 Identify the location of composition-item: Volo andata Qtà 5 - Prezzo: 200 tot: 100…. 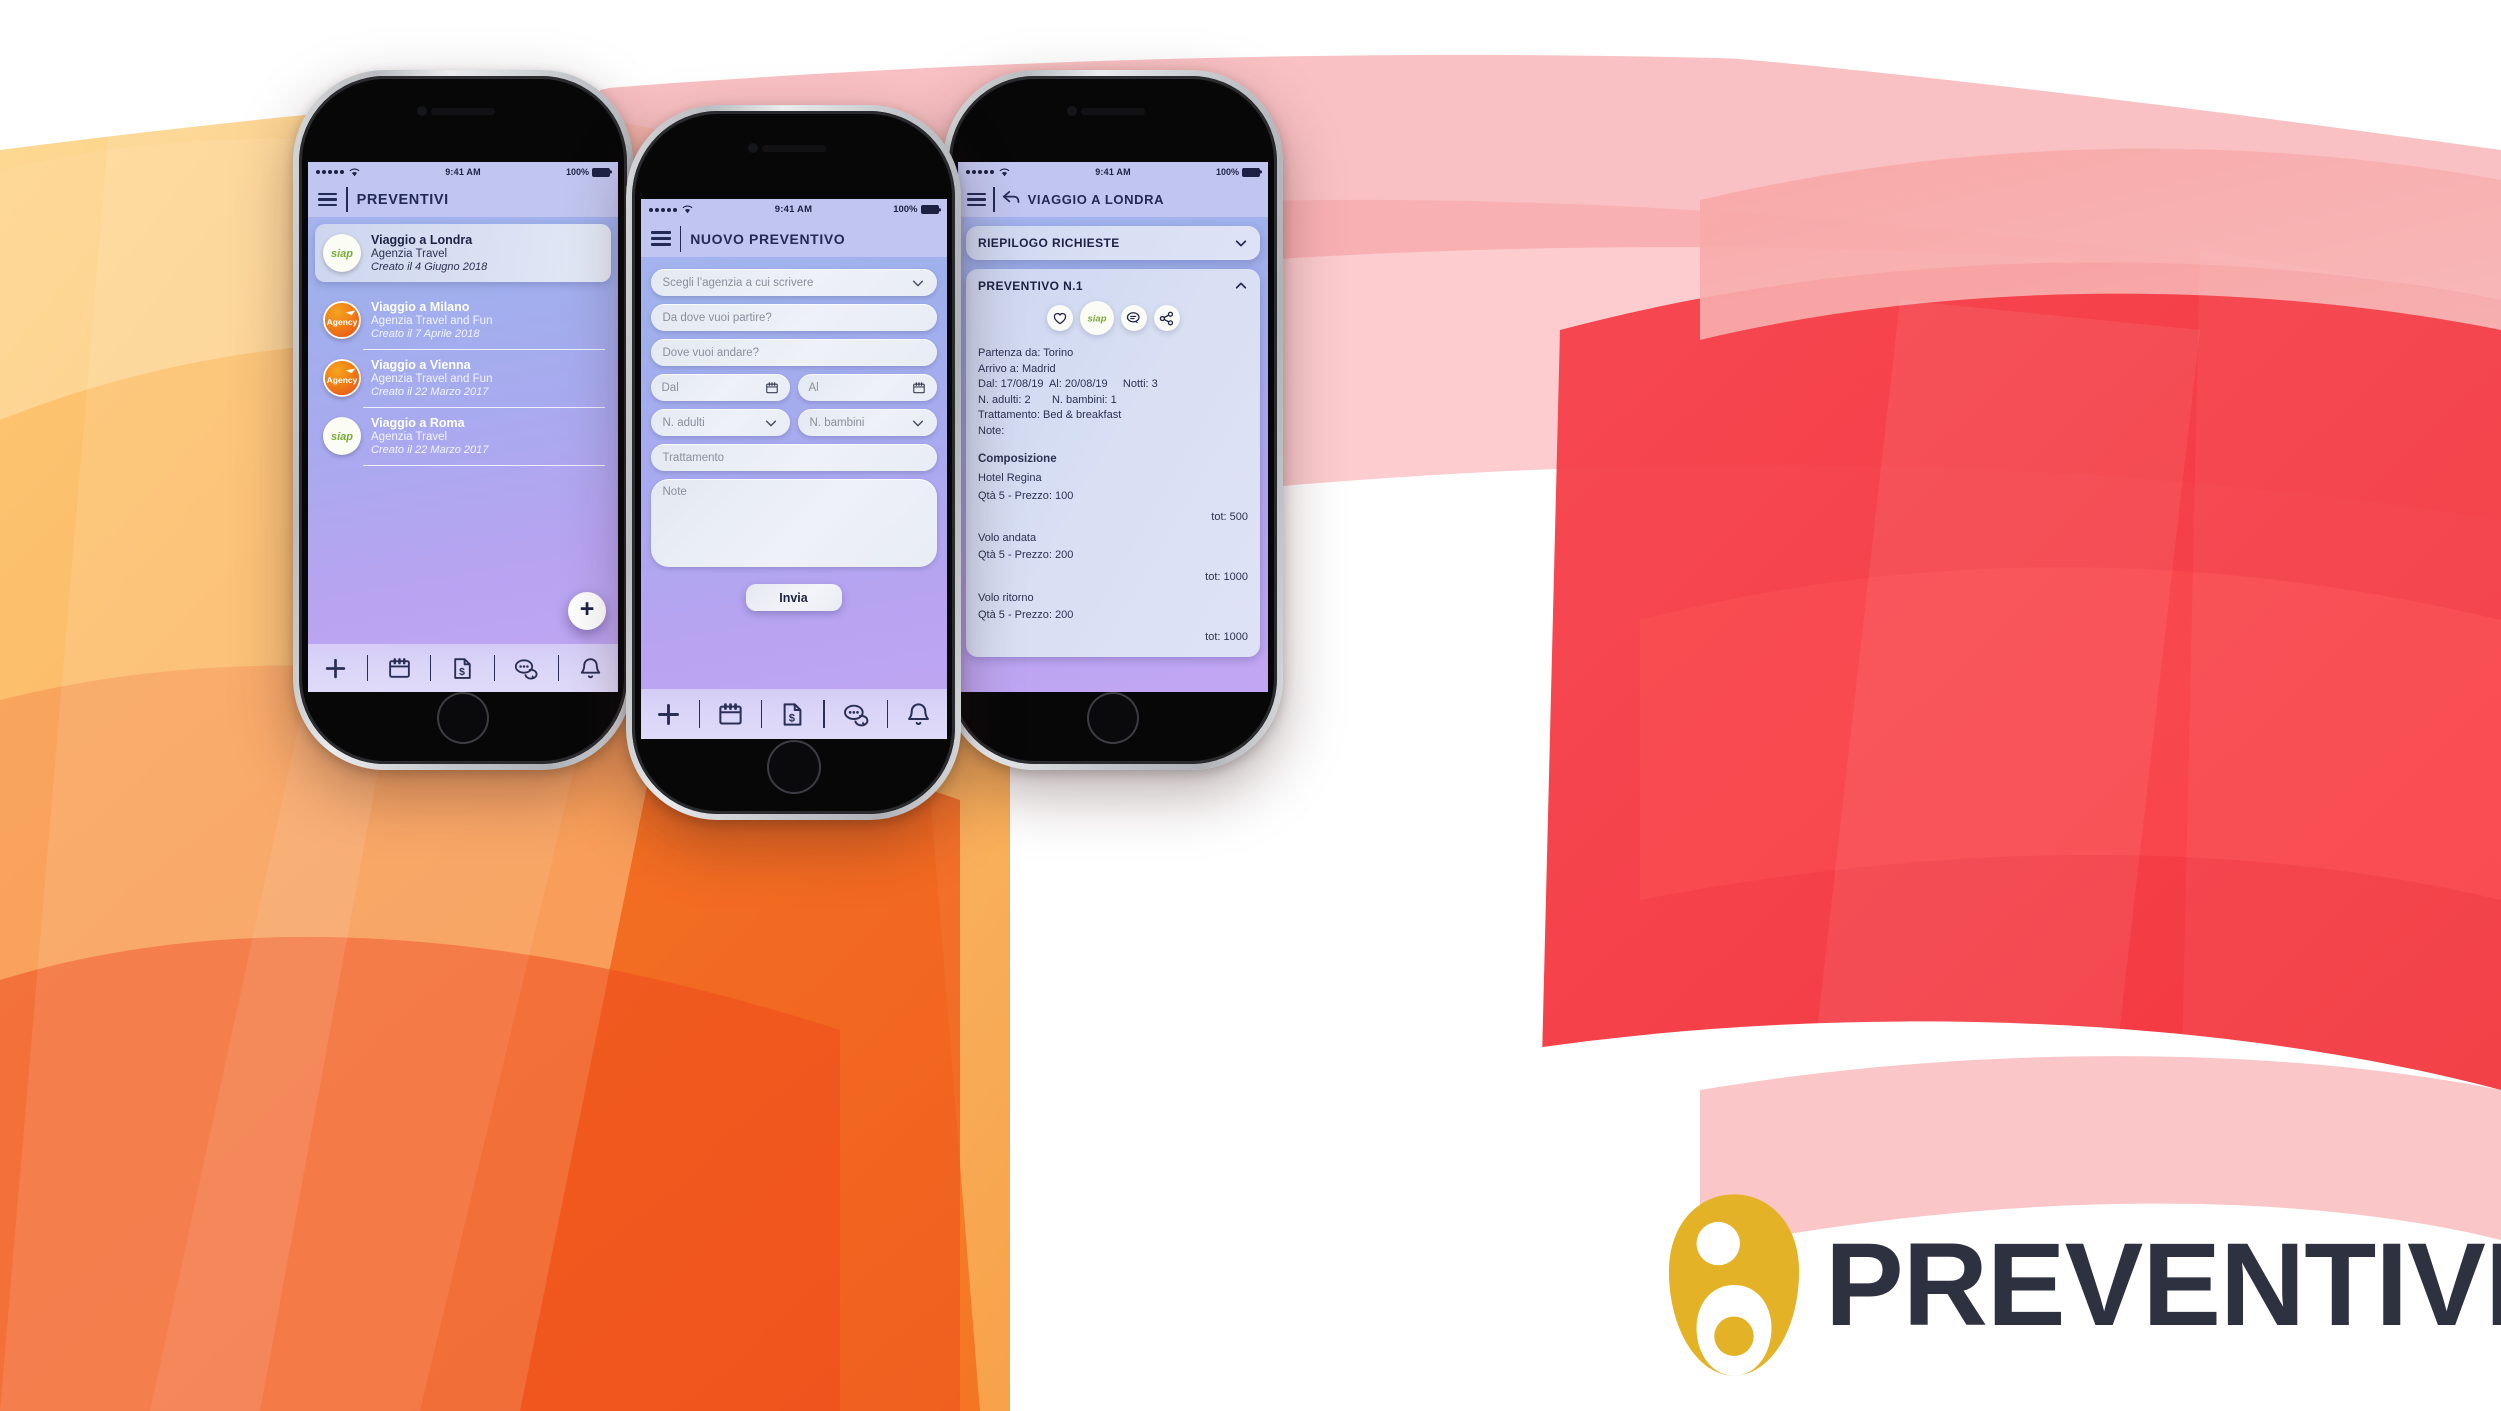
(1113, 558).